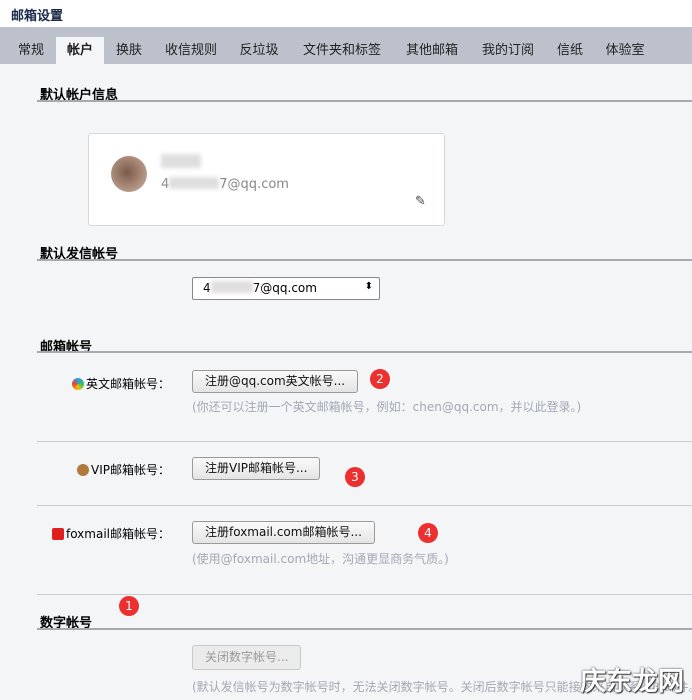  Describe the element at coordinates (225, 184) in the screenshot. I see `account-email: 4 7@qq.com` at that location.